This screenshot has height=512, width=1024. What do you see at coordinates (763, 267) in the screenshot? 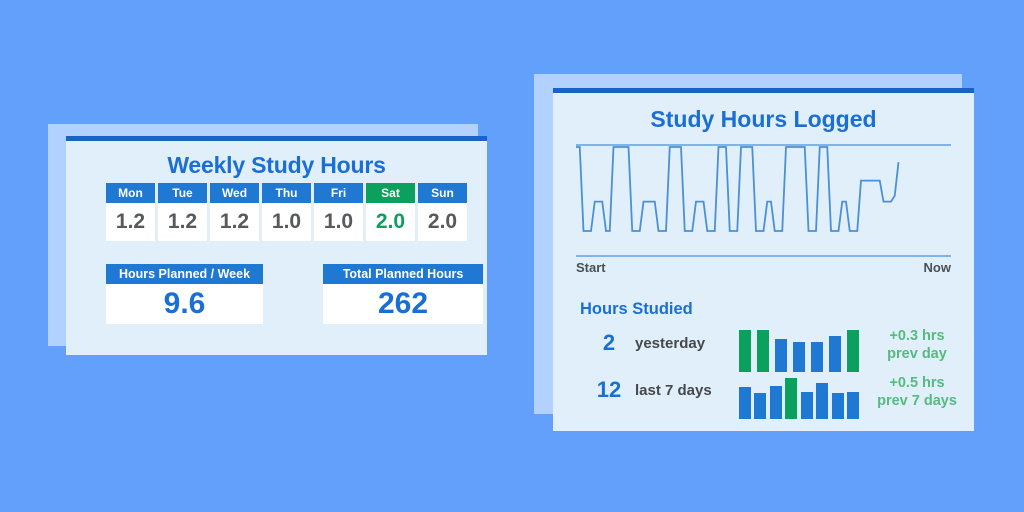
I see `chart-axis-labels: Start Now` at bounding box center [763, 267].